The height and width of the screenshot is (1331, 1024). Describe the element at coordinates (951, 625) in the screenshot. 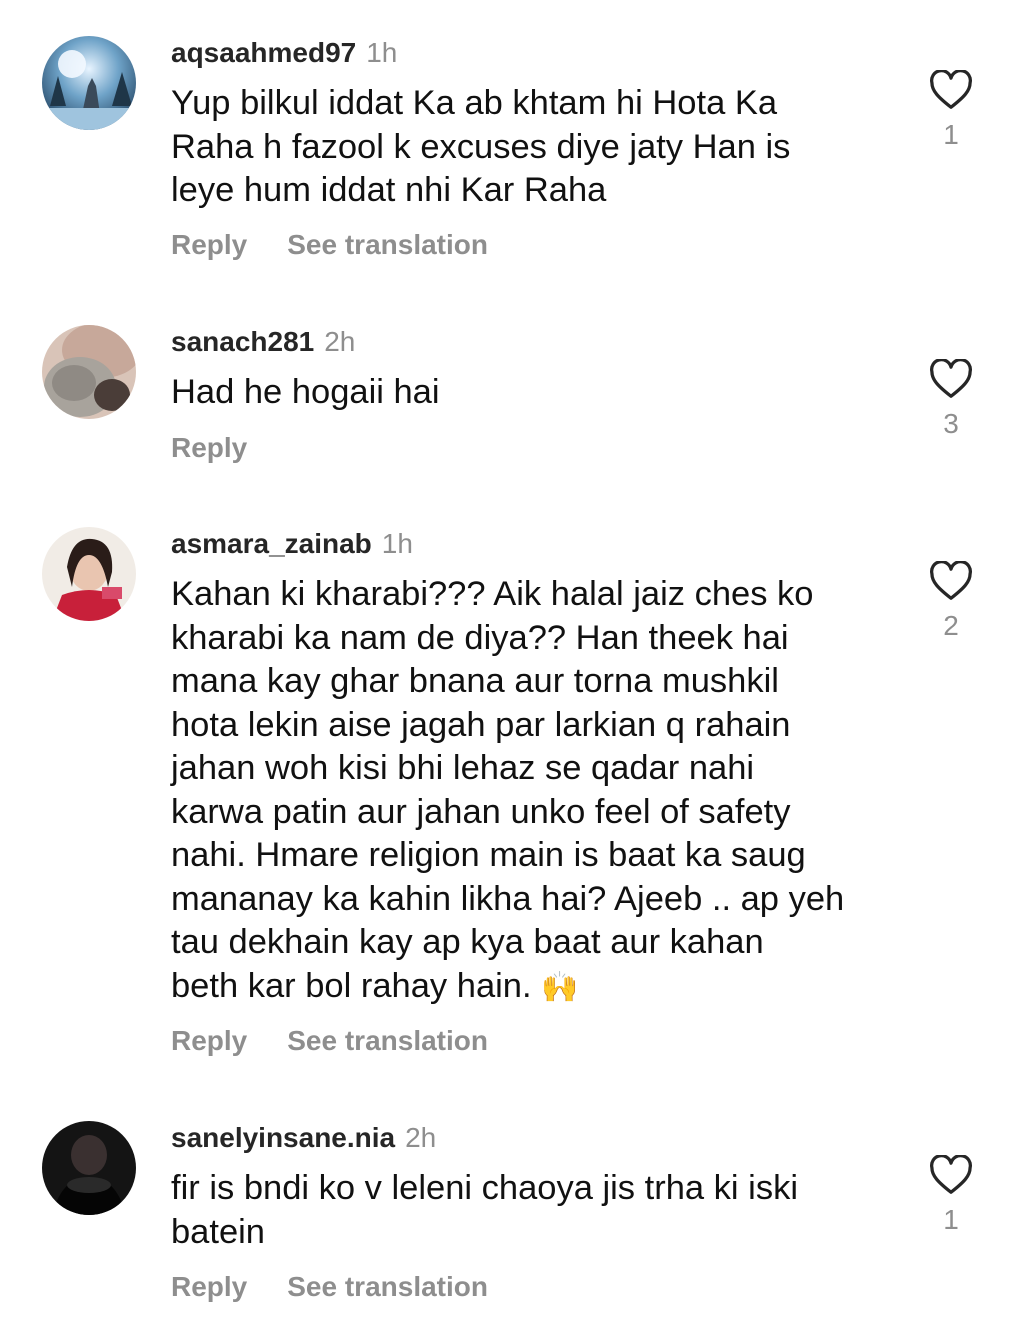

I see `like-count: 2` at that location.